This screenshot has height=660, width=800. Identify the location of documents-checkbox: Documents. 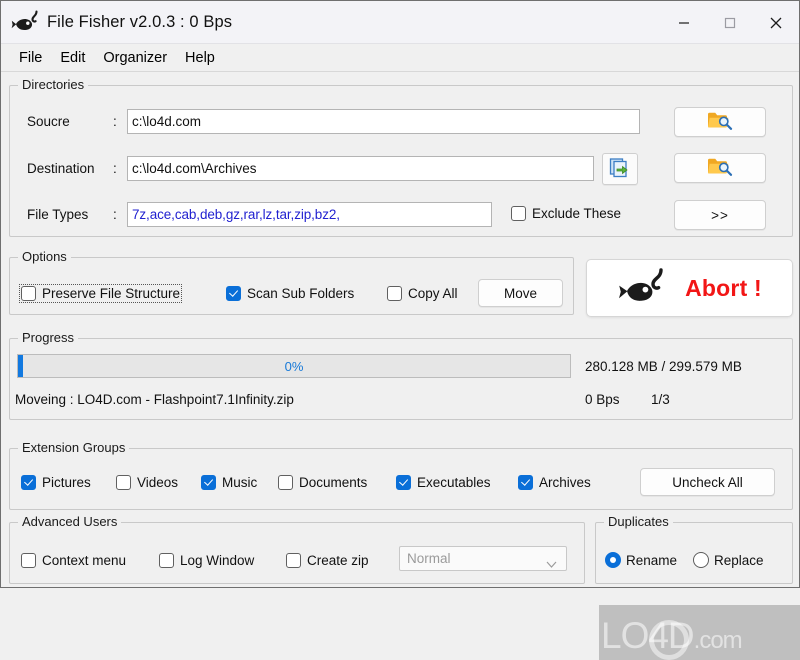
(322, 482).